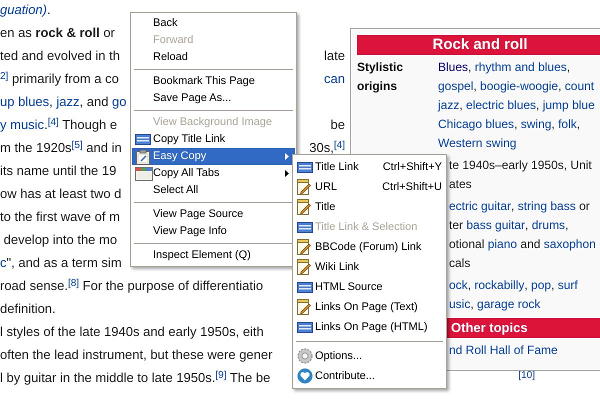 Image resolution: width=600 pixels, height=400 pixels. Describe the element at coordinates (4, 76) in the screenshot. I see `footnote-link: 2]` at that location.